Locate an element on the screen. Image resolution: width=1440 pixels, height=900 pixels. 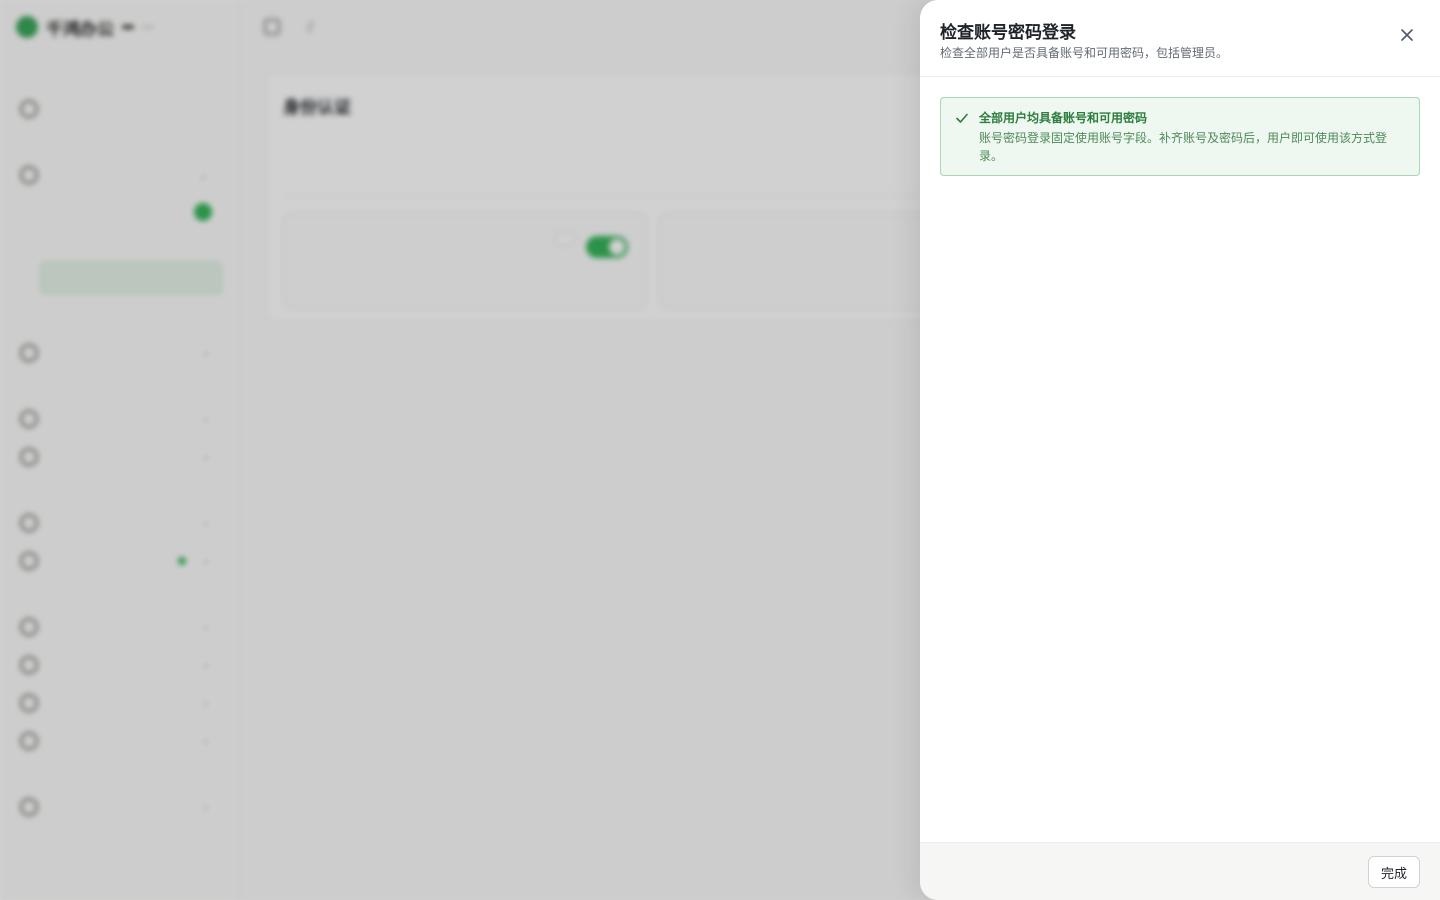
alert-title: 全部用户均具备账号和可用密码 is located at coordinates (1063, 118).